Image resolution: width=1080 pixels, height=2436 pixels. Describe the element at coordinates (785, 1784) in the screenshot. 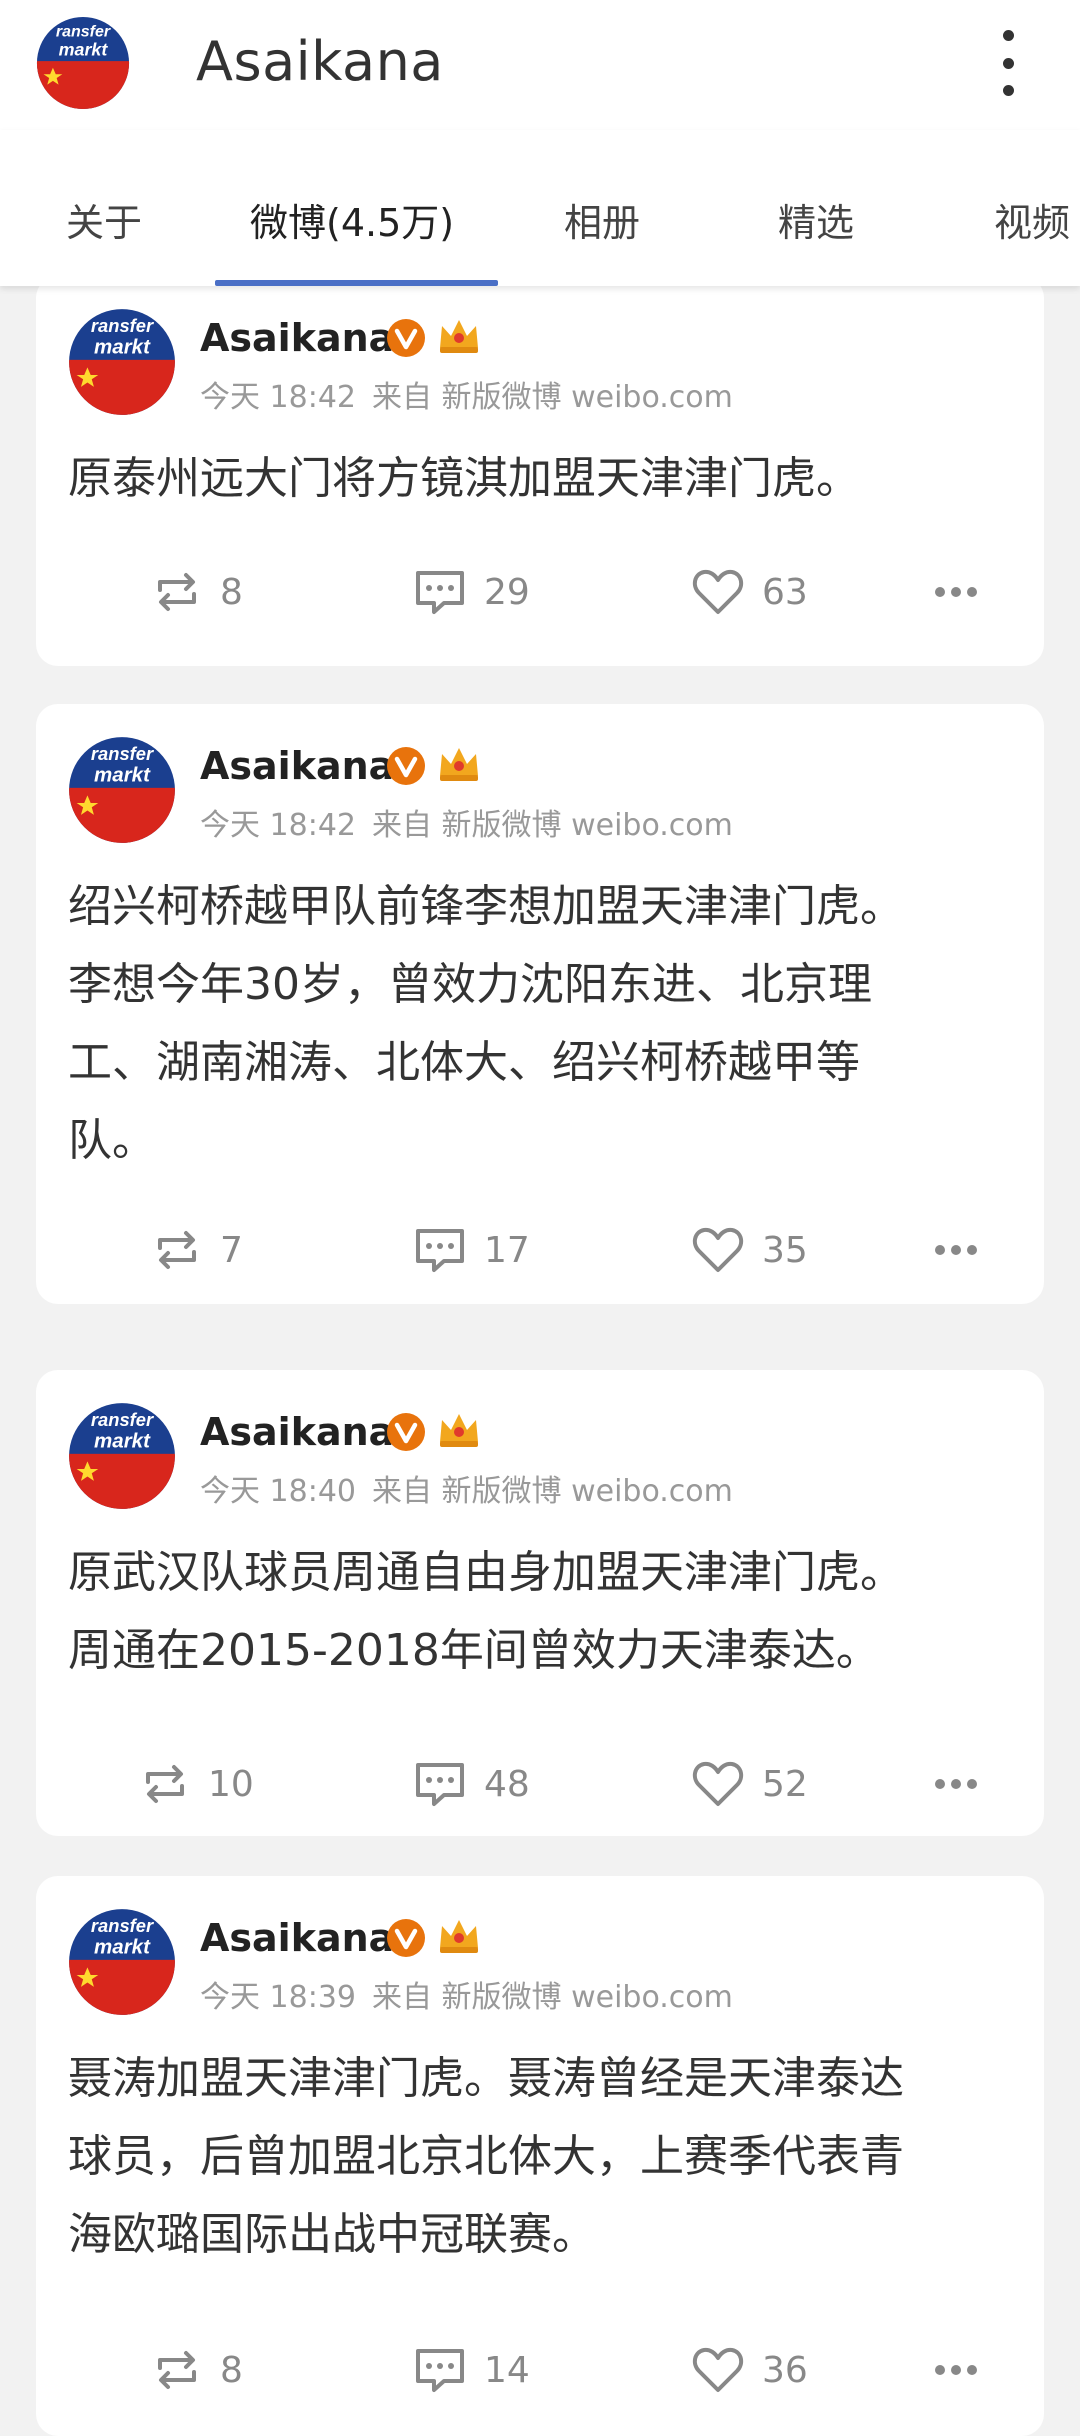

I see `like-count: 52` at that location.